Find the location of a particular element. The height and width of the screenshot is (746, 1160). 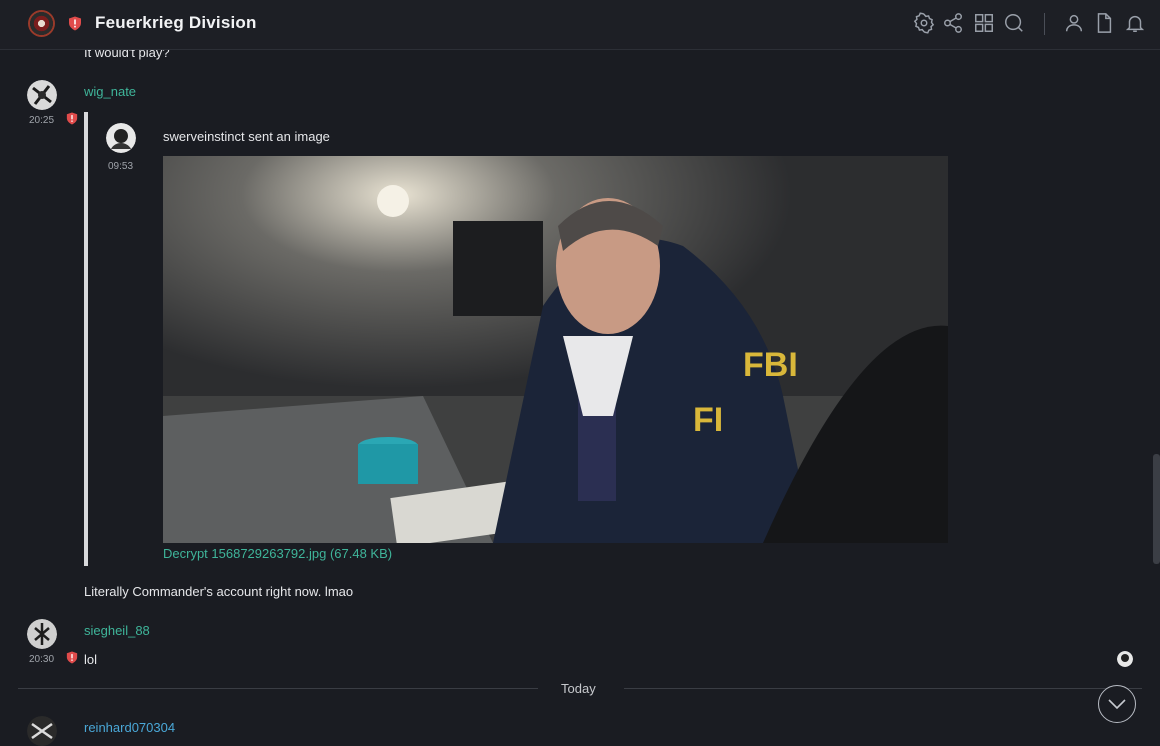

svg-text: FBI is located at coordinates (770, 365).